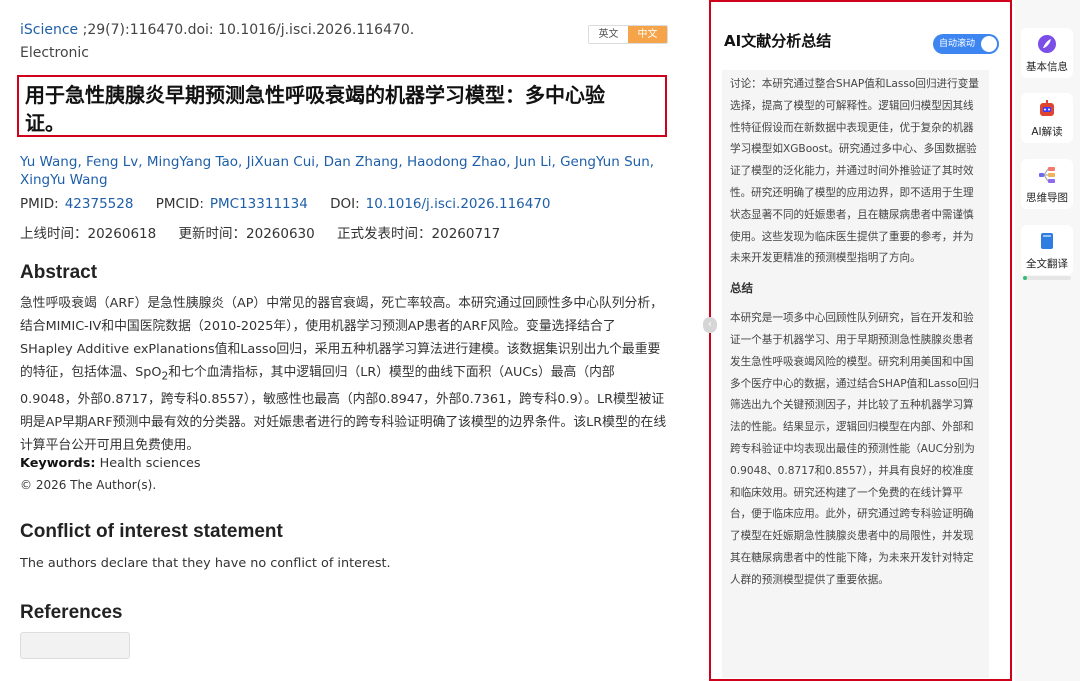 The image size is (1080, 681). What do you see at coordinates (1047, 340) in the screenshot?
I see `tool-rail: 基本信息 AI解读 思维导图 全文翻译` at bounding box center [1047, 340].